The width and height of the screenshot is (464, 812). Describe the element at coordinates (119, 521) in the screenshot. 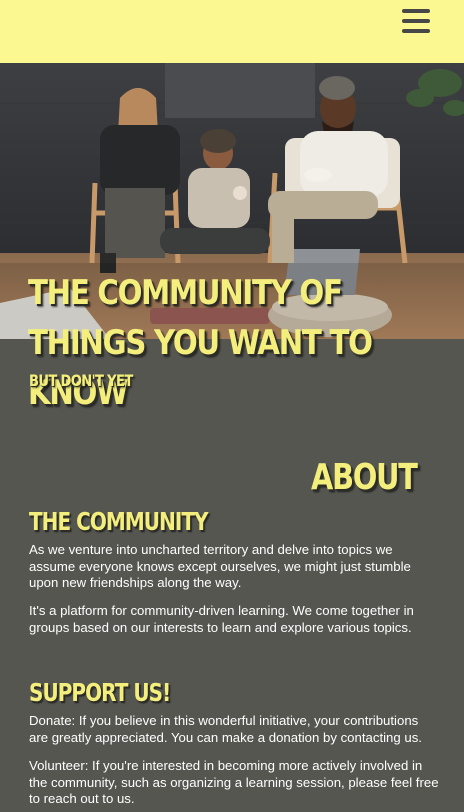

I see `community-section-title: THE COMMUNITY` at that location.